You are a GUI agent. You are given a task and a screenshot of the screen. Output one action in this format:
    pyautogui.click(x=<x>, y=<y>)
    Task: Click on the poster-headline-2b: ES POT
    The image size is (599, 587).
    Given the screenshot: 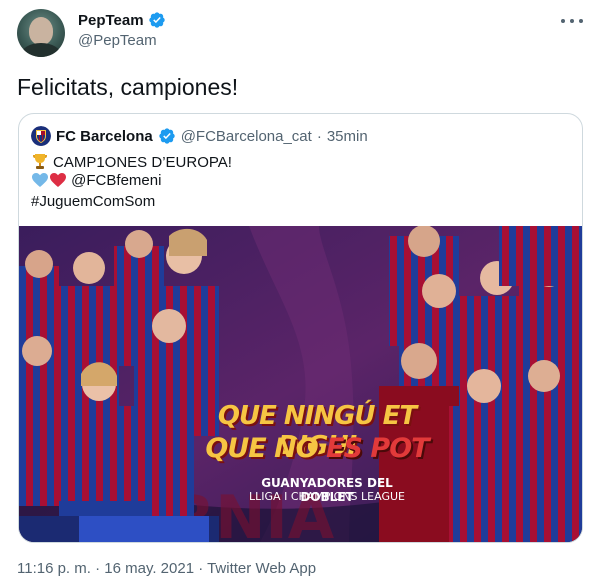 What is the action you would take?
    pyautogui.click(x=377, y=448)
    